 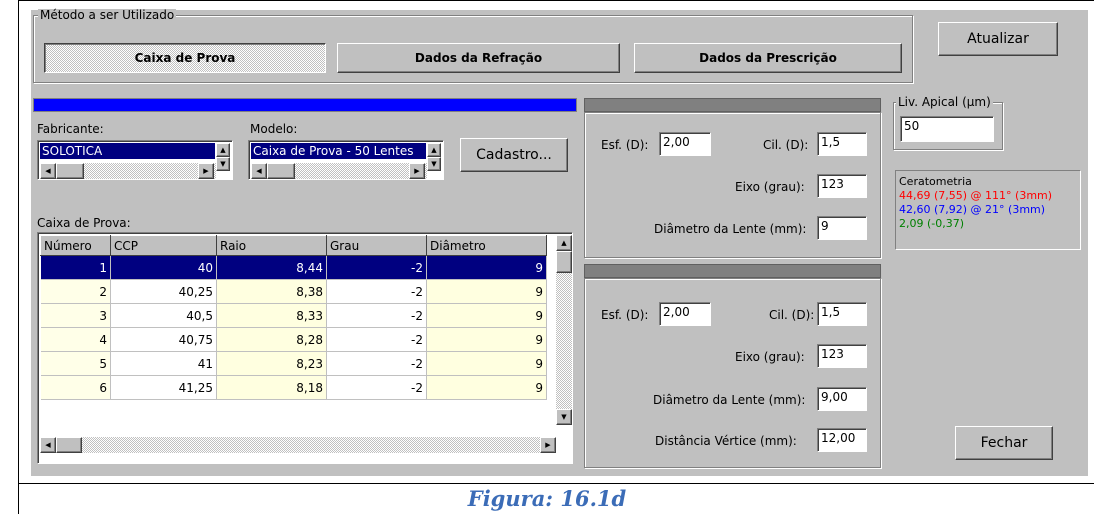 I want to click on upper-cil-input: 1,5, so click(x=842, y=144).